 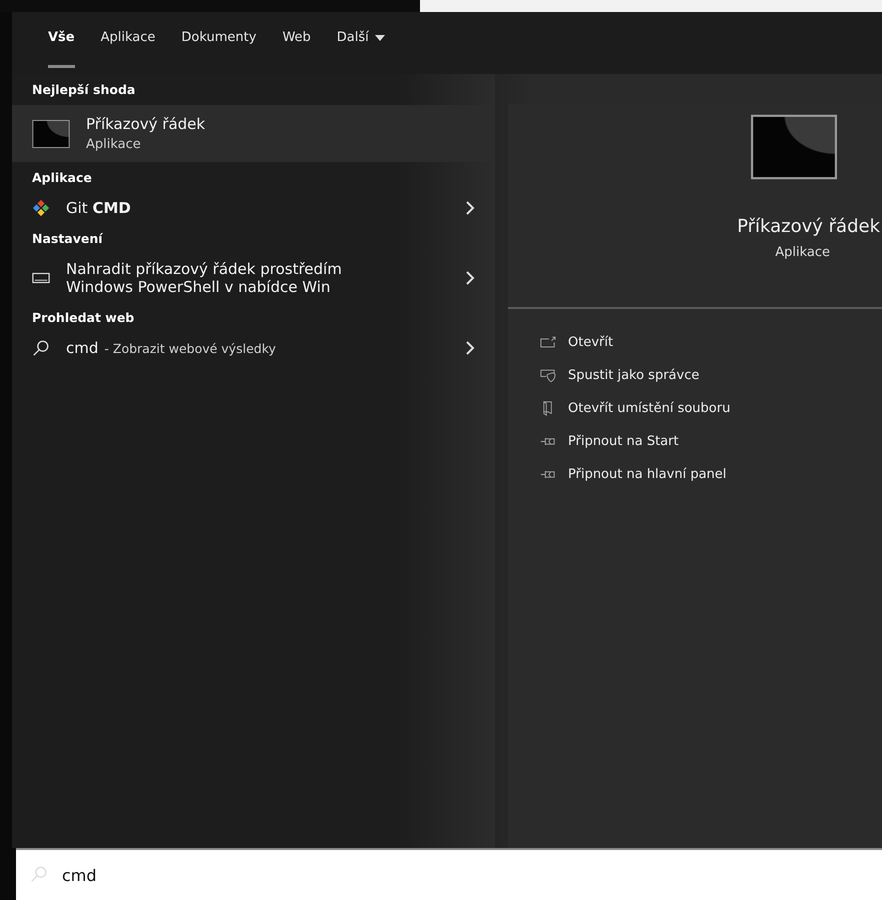 What do you see at coordinates (114, 144) in the screenshot?
I see `result-subtitle: Aplikace` at bounding box center [114, 144].